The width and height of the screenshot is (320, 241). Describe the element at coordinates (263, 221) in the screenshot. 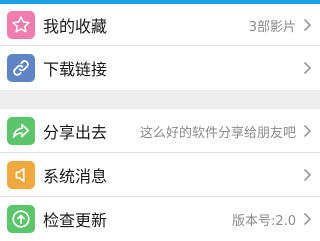

I see `version-number: 版本号:2.0` at that location.